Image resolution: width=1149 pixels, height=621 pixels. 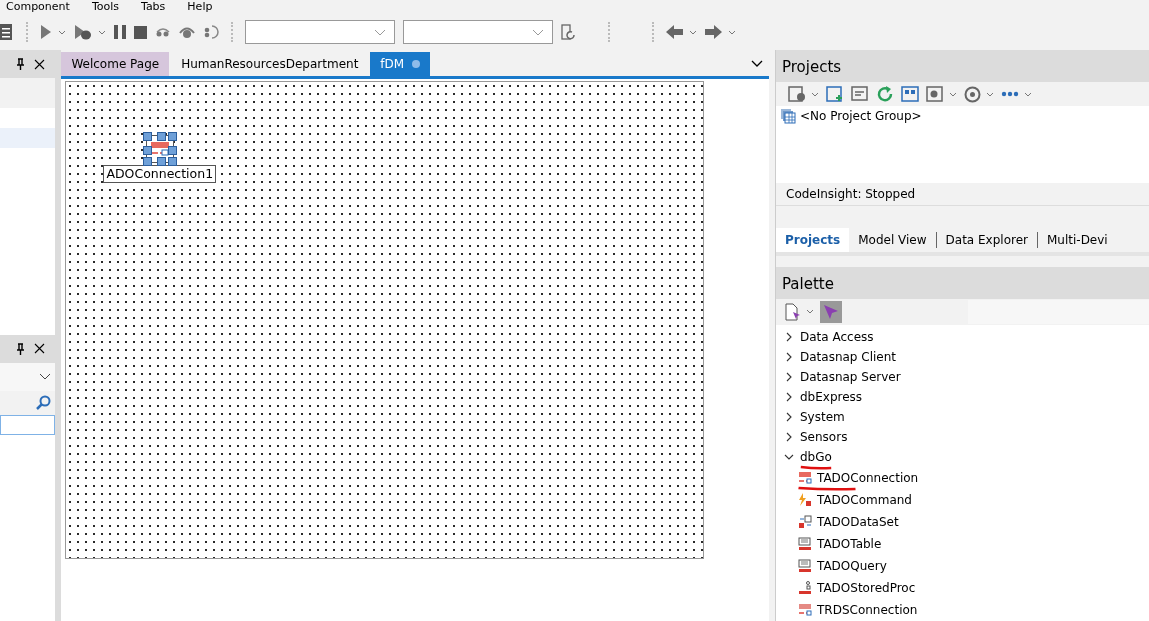 I want to click on refresh-icon, so click(x=885, y=94).